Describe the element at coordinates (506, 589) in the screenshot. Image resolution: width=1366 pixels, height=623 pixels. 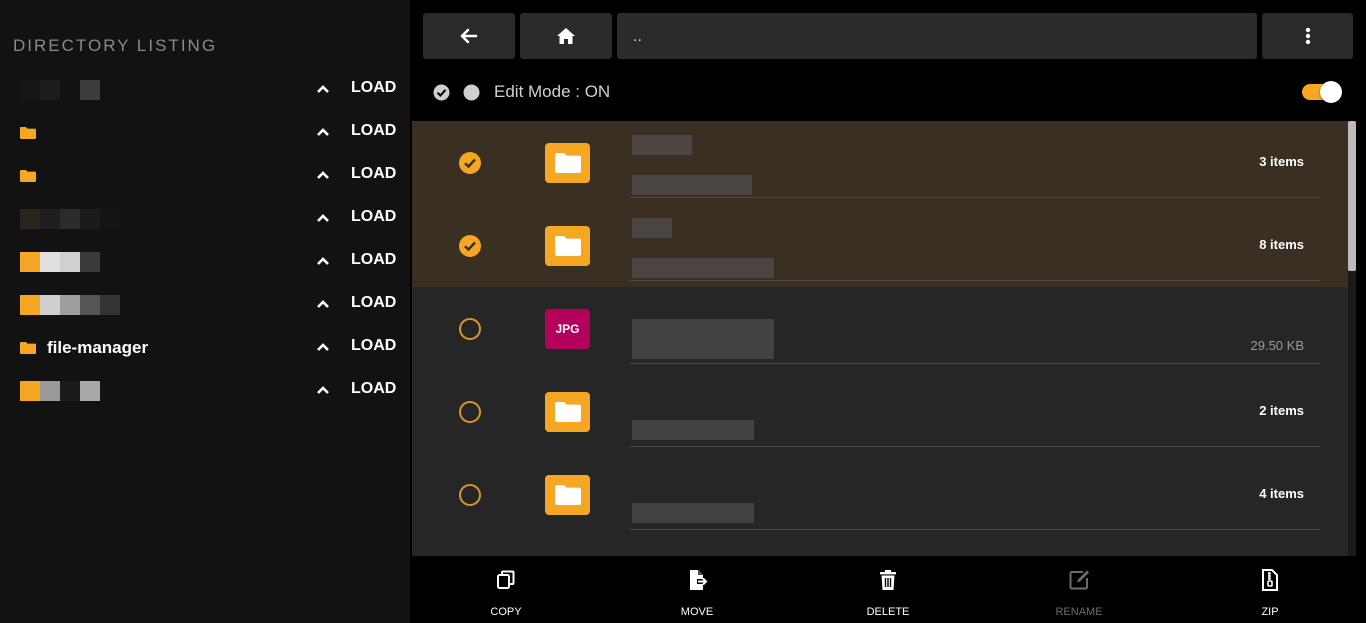
I see `copy-button: COPY` at that location.